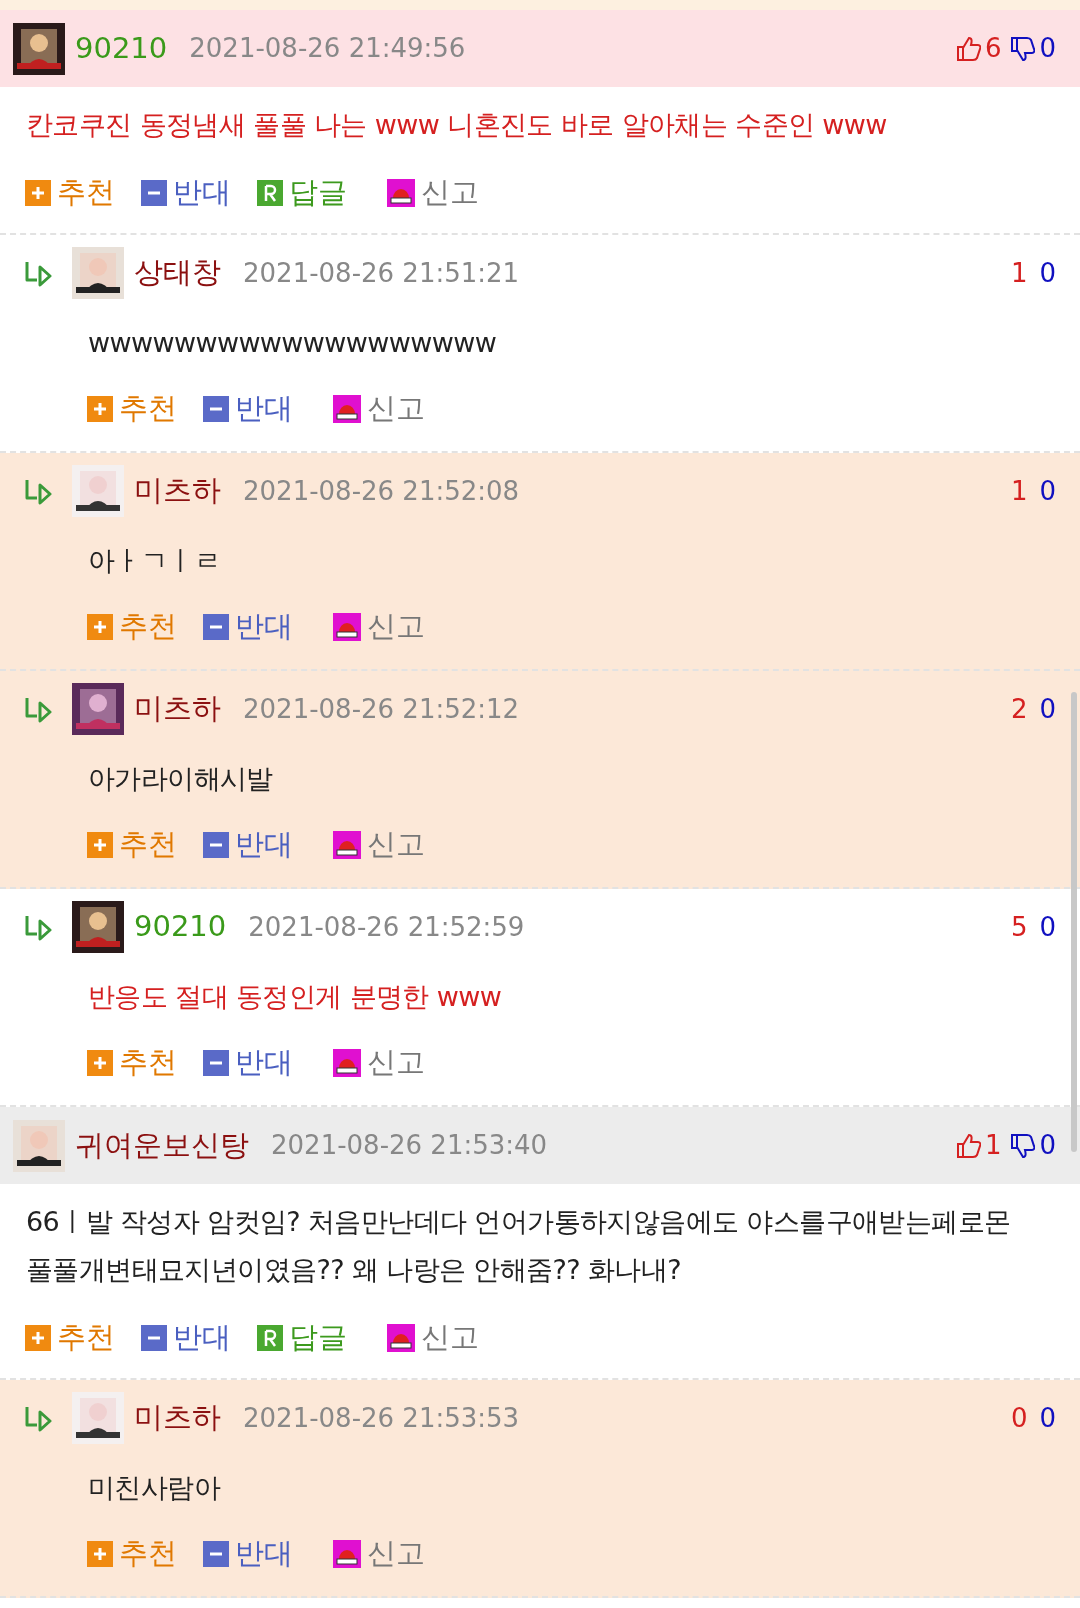  Describe the element at coordinates (327, 48) in the screenshot. I see `timestamp: 2021-08-26 21:49:56` at that location.